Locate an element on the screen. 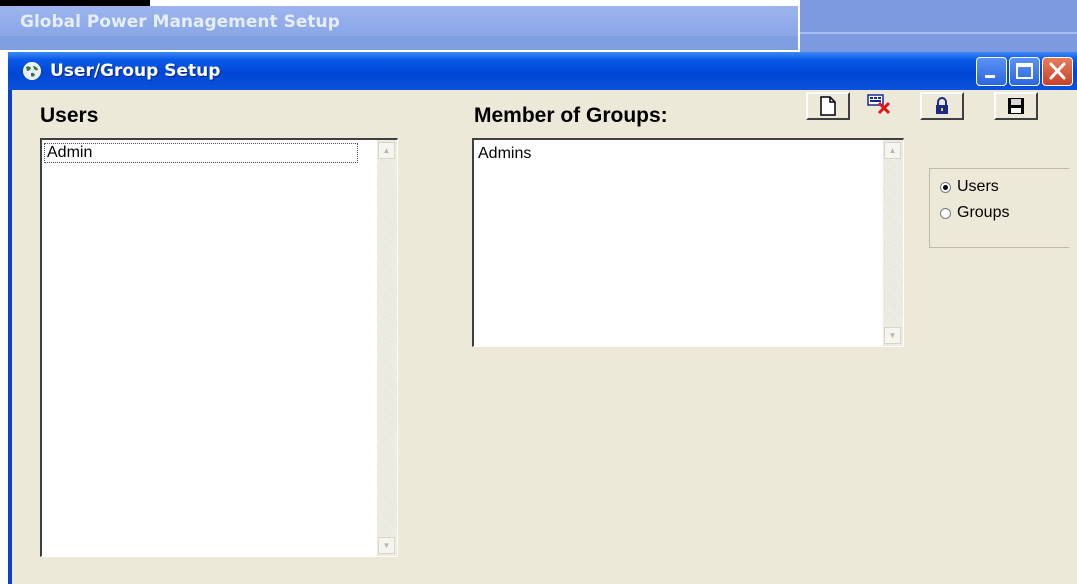 The height and width of the screenshot is (584, 1077). radio-users-label: Users is located at coordinates (978, 186).